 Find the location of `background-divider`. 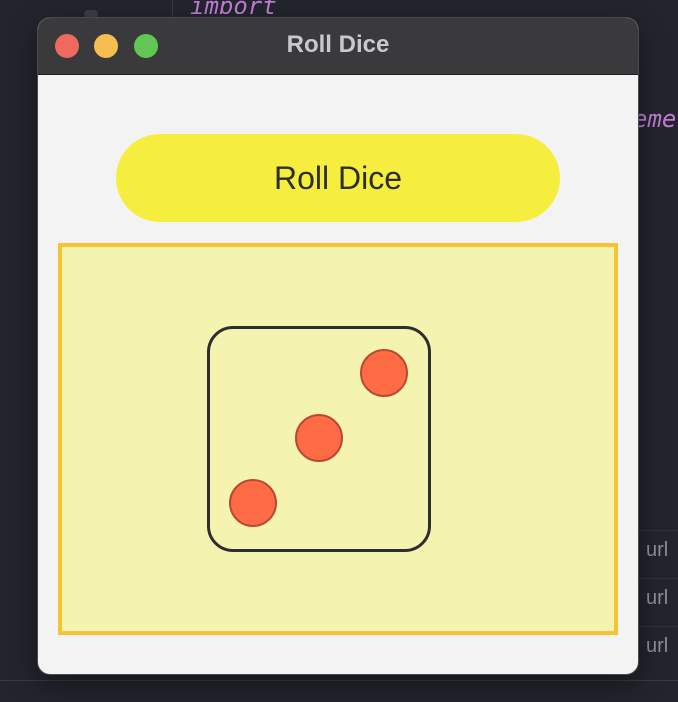

background-divider is located at coordinates (339, 680).